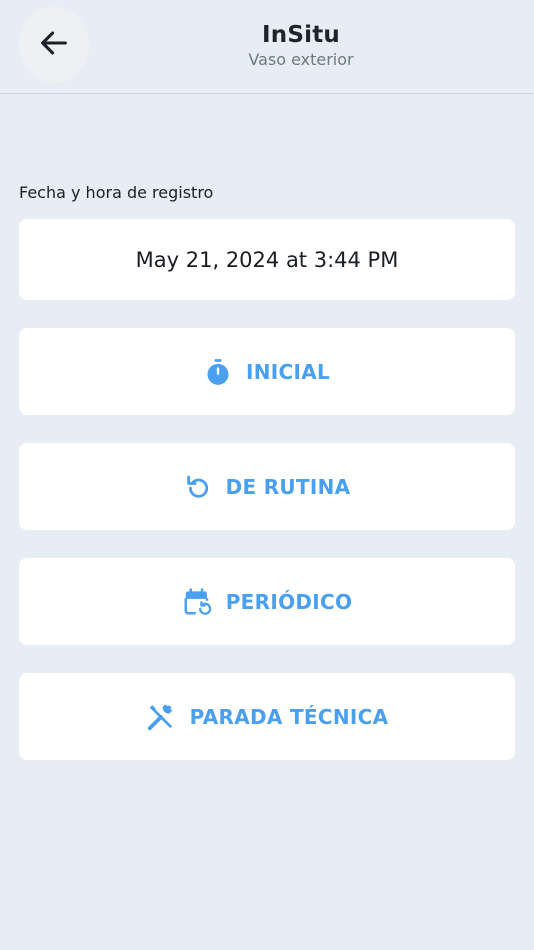 The image size is (534, 950). What do you see at coordinates (197, 602) in the screenshot?
I see `calendar-repeat-icon` at bounding box center [197, 602].